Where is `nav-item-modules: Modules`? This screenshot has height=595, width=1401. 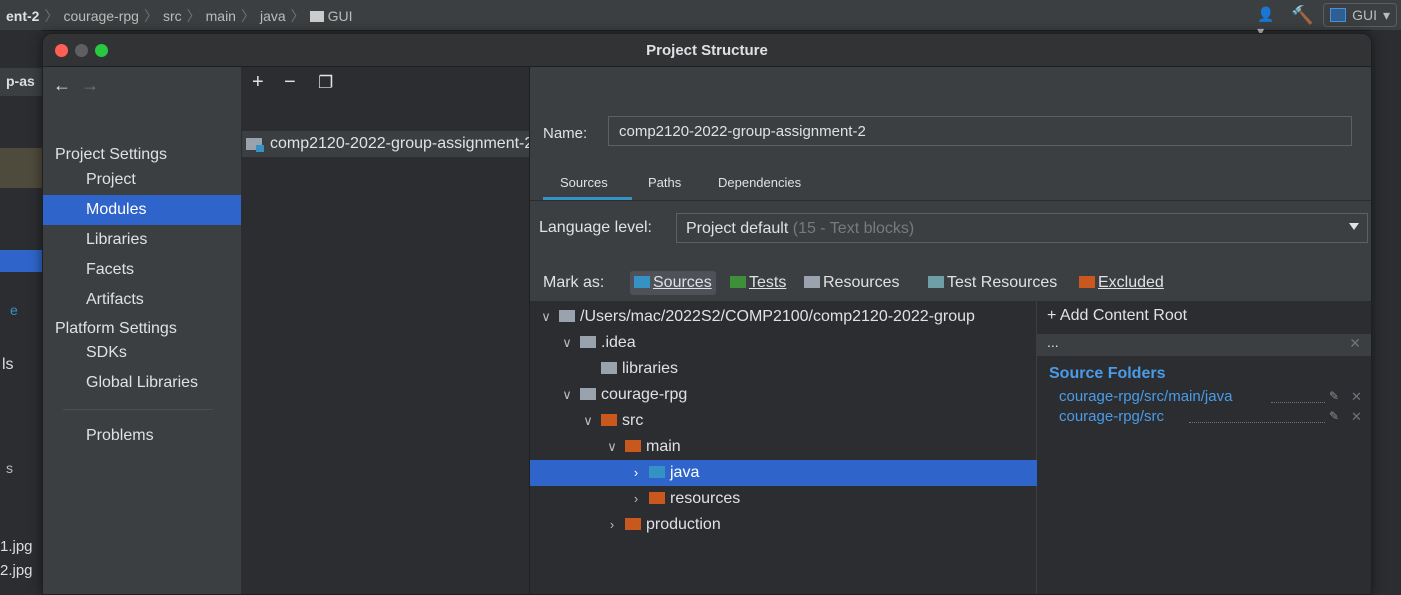
nav-item-modules: Modules is located at coordinates (142, 210).